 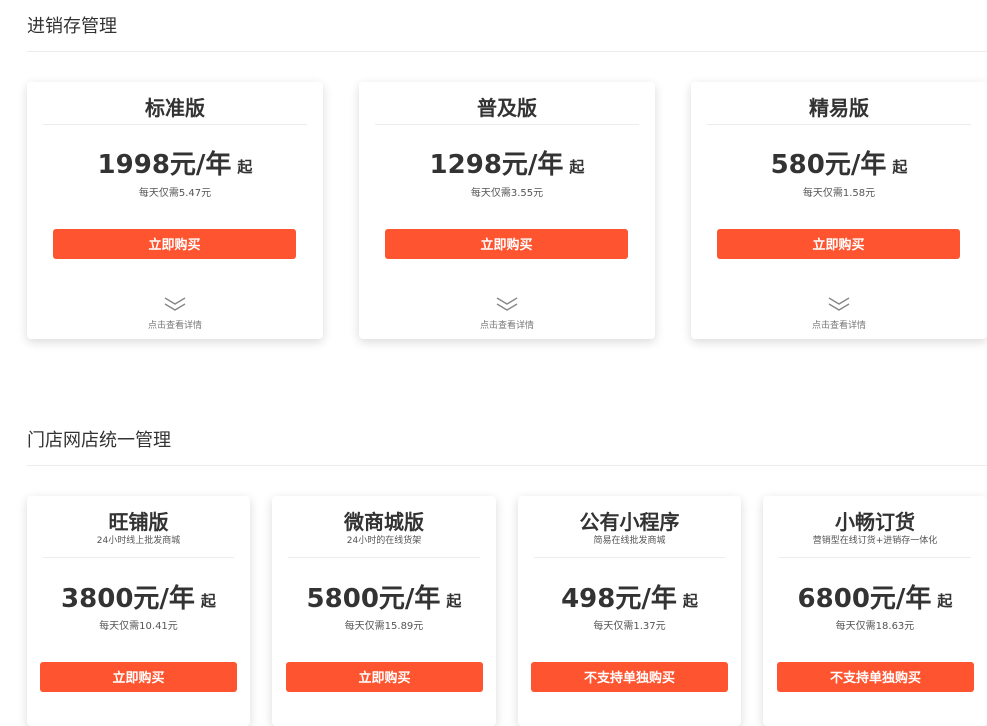 I want to click on plan-card-standard: 标准版 1998元/年起 每天仅需5.47元 立即购买 点击查看详情, so click(x=175, y=210).